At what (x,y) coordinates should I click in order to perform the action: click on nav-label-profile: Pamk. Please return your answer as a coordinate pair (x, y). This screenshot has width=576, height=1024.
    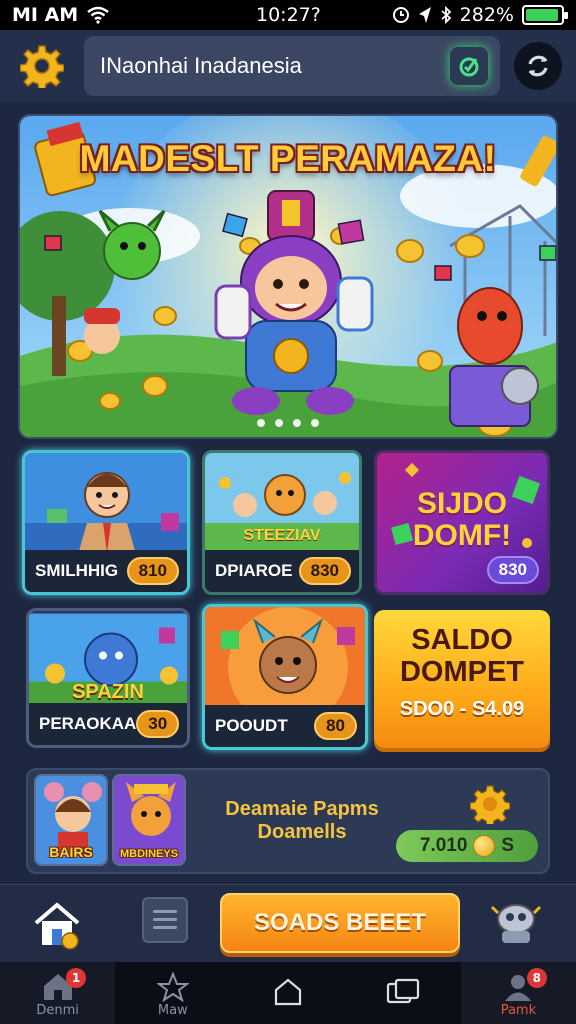
    Looking at the image, I should click on (518, 1010).